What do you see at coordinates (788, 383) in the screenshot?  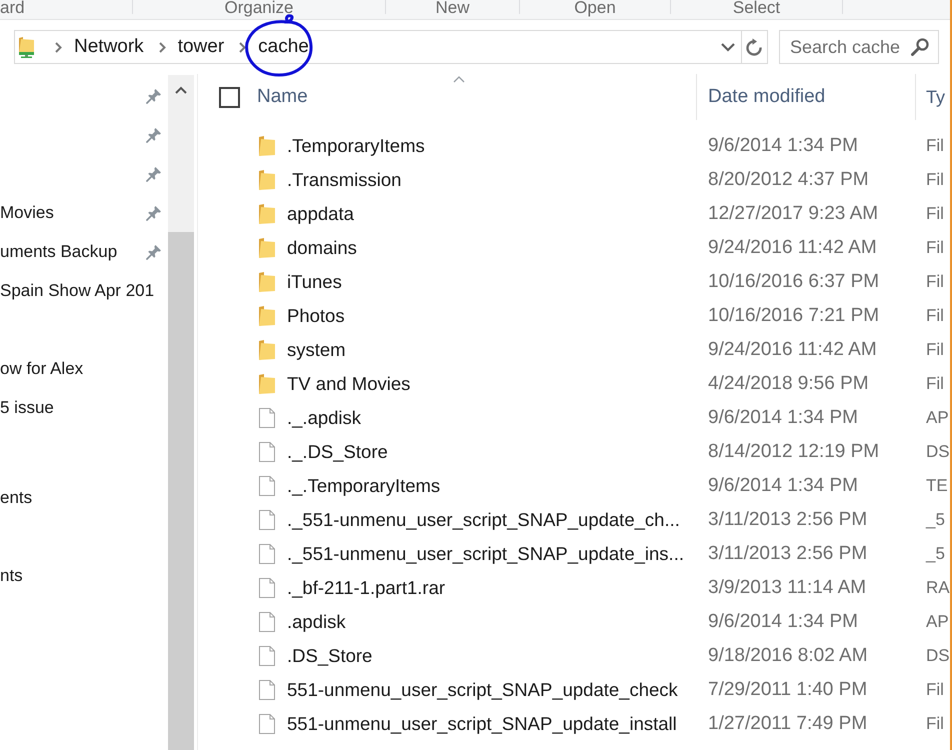 I see `date-modified: 4/24/2018 9:56 PM` at bounding box center [788, 383].